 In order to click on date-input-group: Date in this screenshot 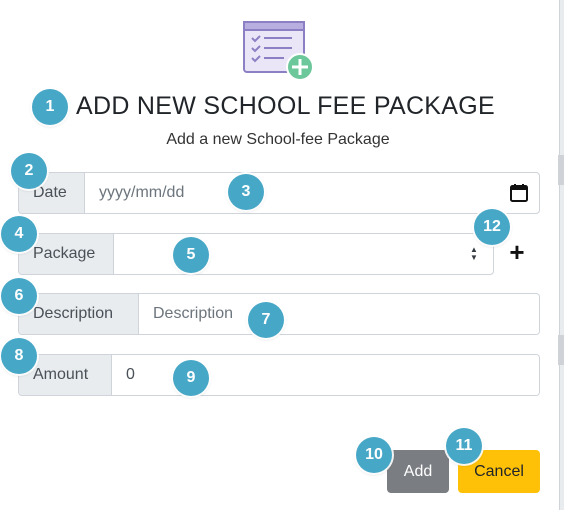, I will do `click(279, 193)`.